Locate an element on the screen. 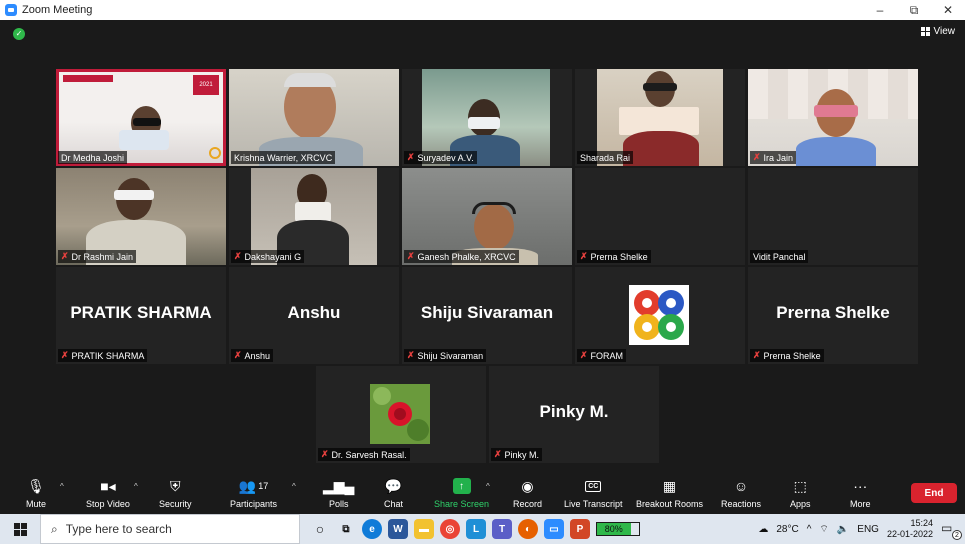 This screenshot has width=965, height=544. slide-year-badge: 2021 is located at coordinates (206, 85).